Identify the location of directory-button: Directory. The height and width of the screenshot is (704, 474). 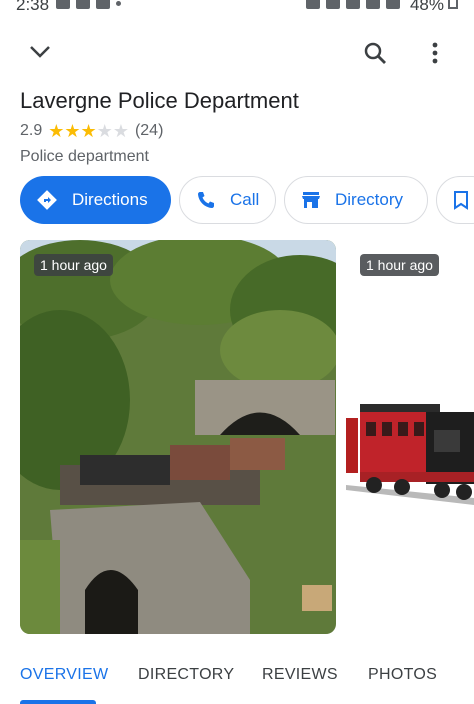
(356, 200).